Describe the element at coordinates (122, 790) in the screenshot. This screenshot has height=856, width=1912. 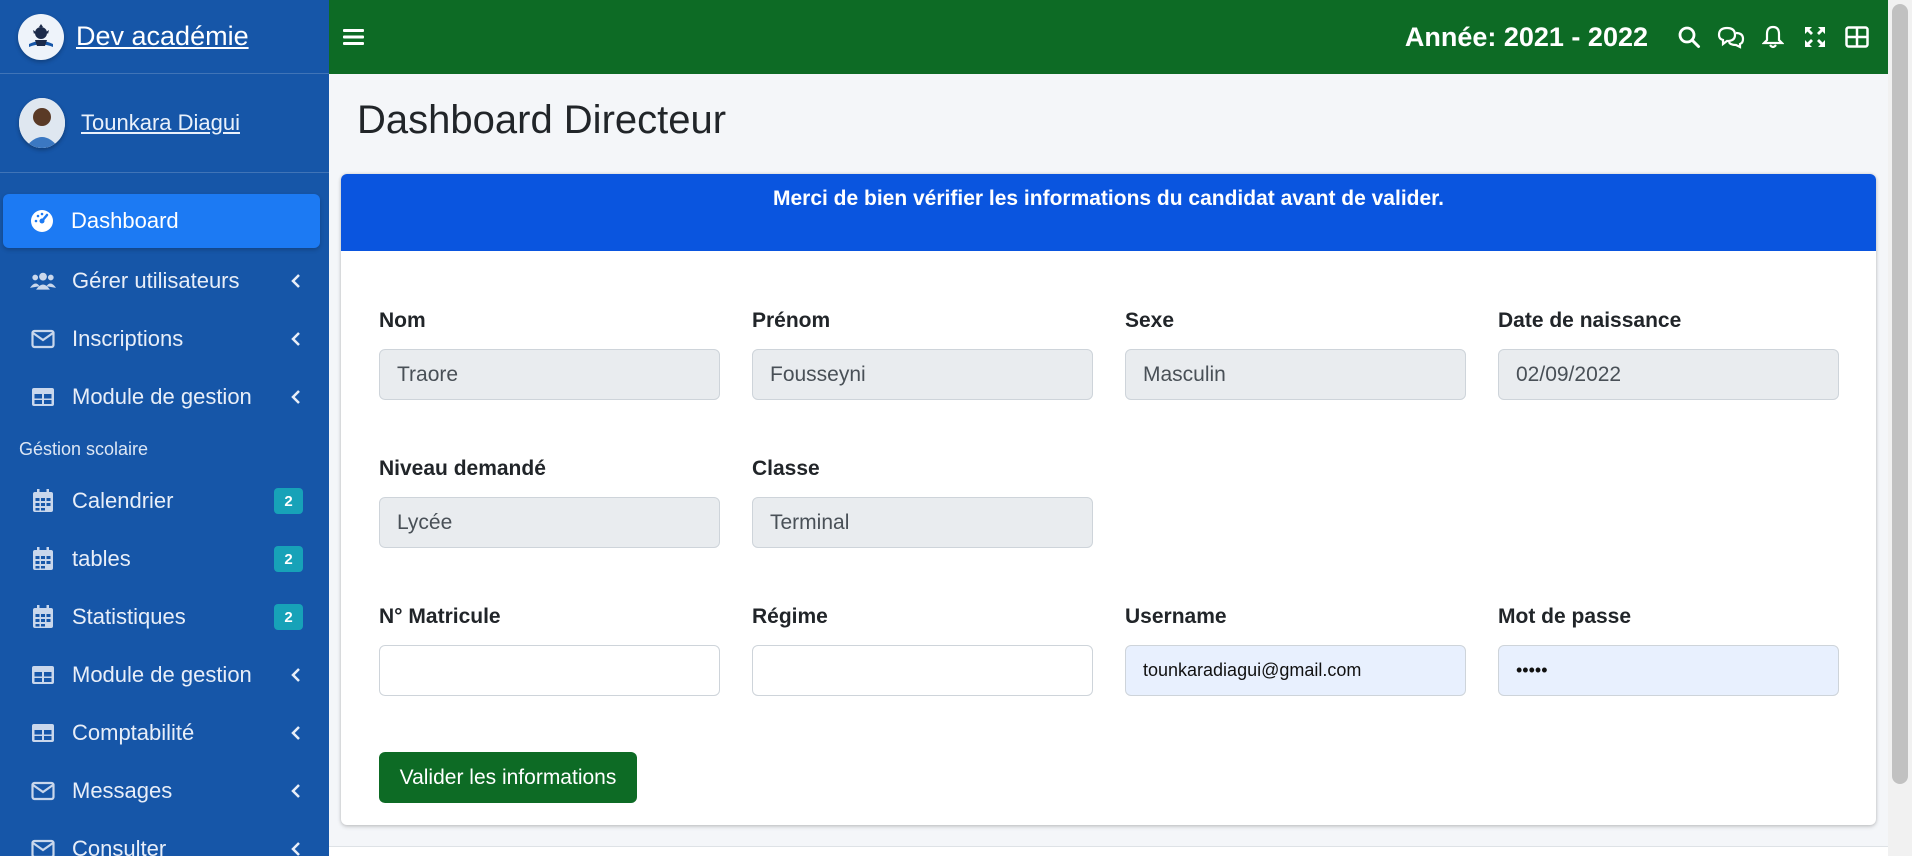
I see `sidebar-item-label: Messages` at that location.